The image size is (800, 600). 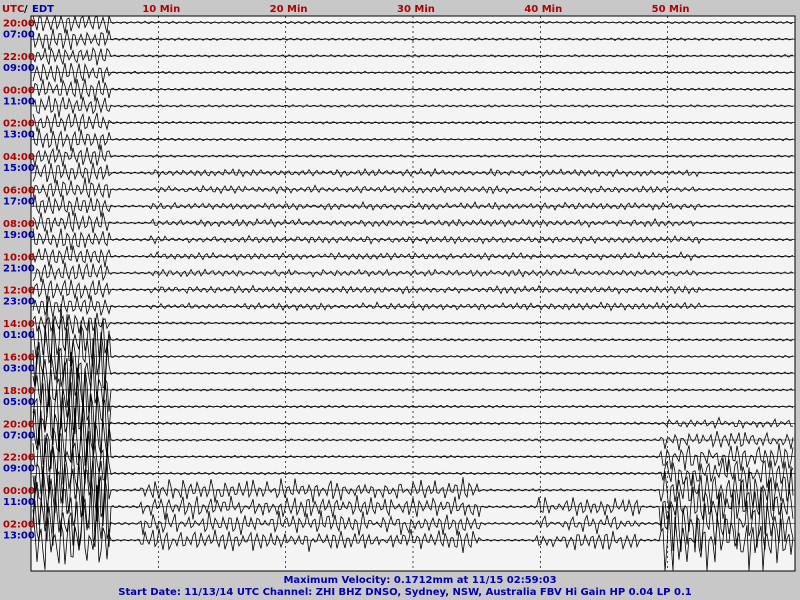 What do you see at coordinates (19, 224) in the screenshot?
I see `row-label-utc: 08:00` at bounding box center [19, 224].